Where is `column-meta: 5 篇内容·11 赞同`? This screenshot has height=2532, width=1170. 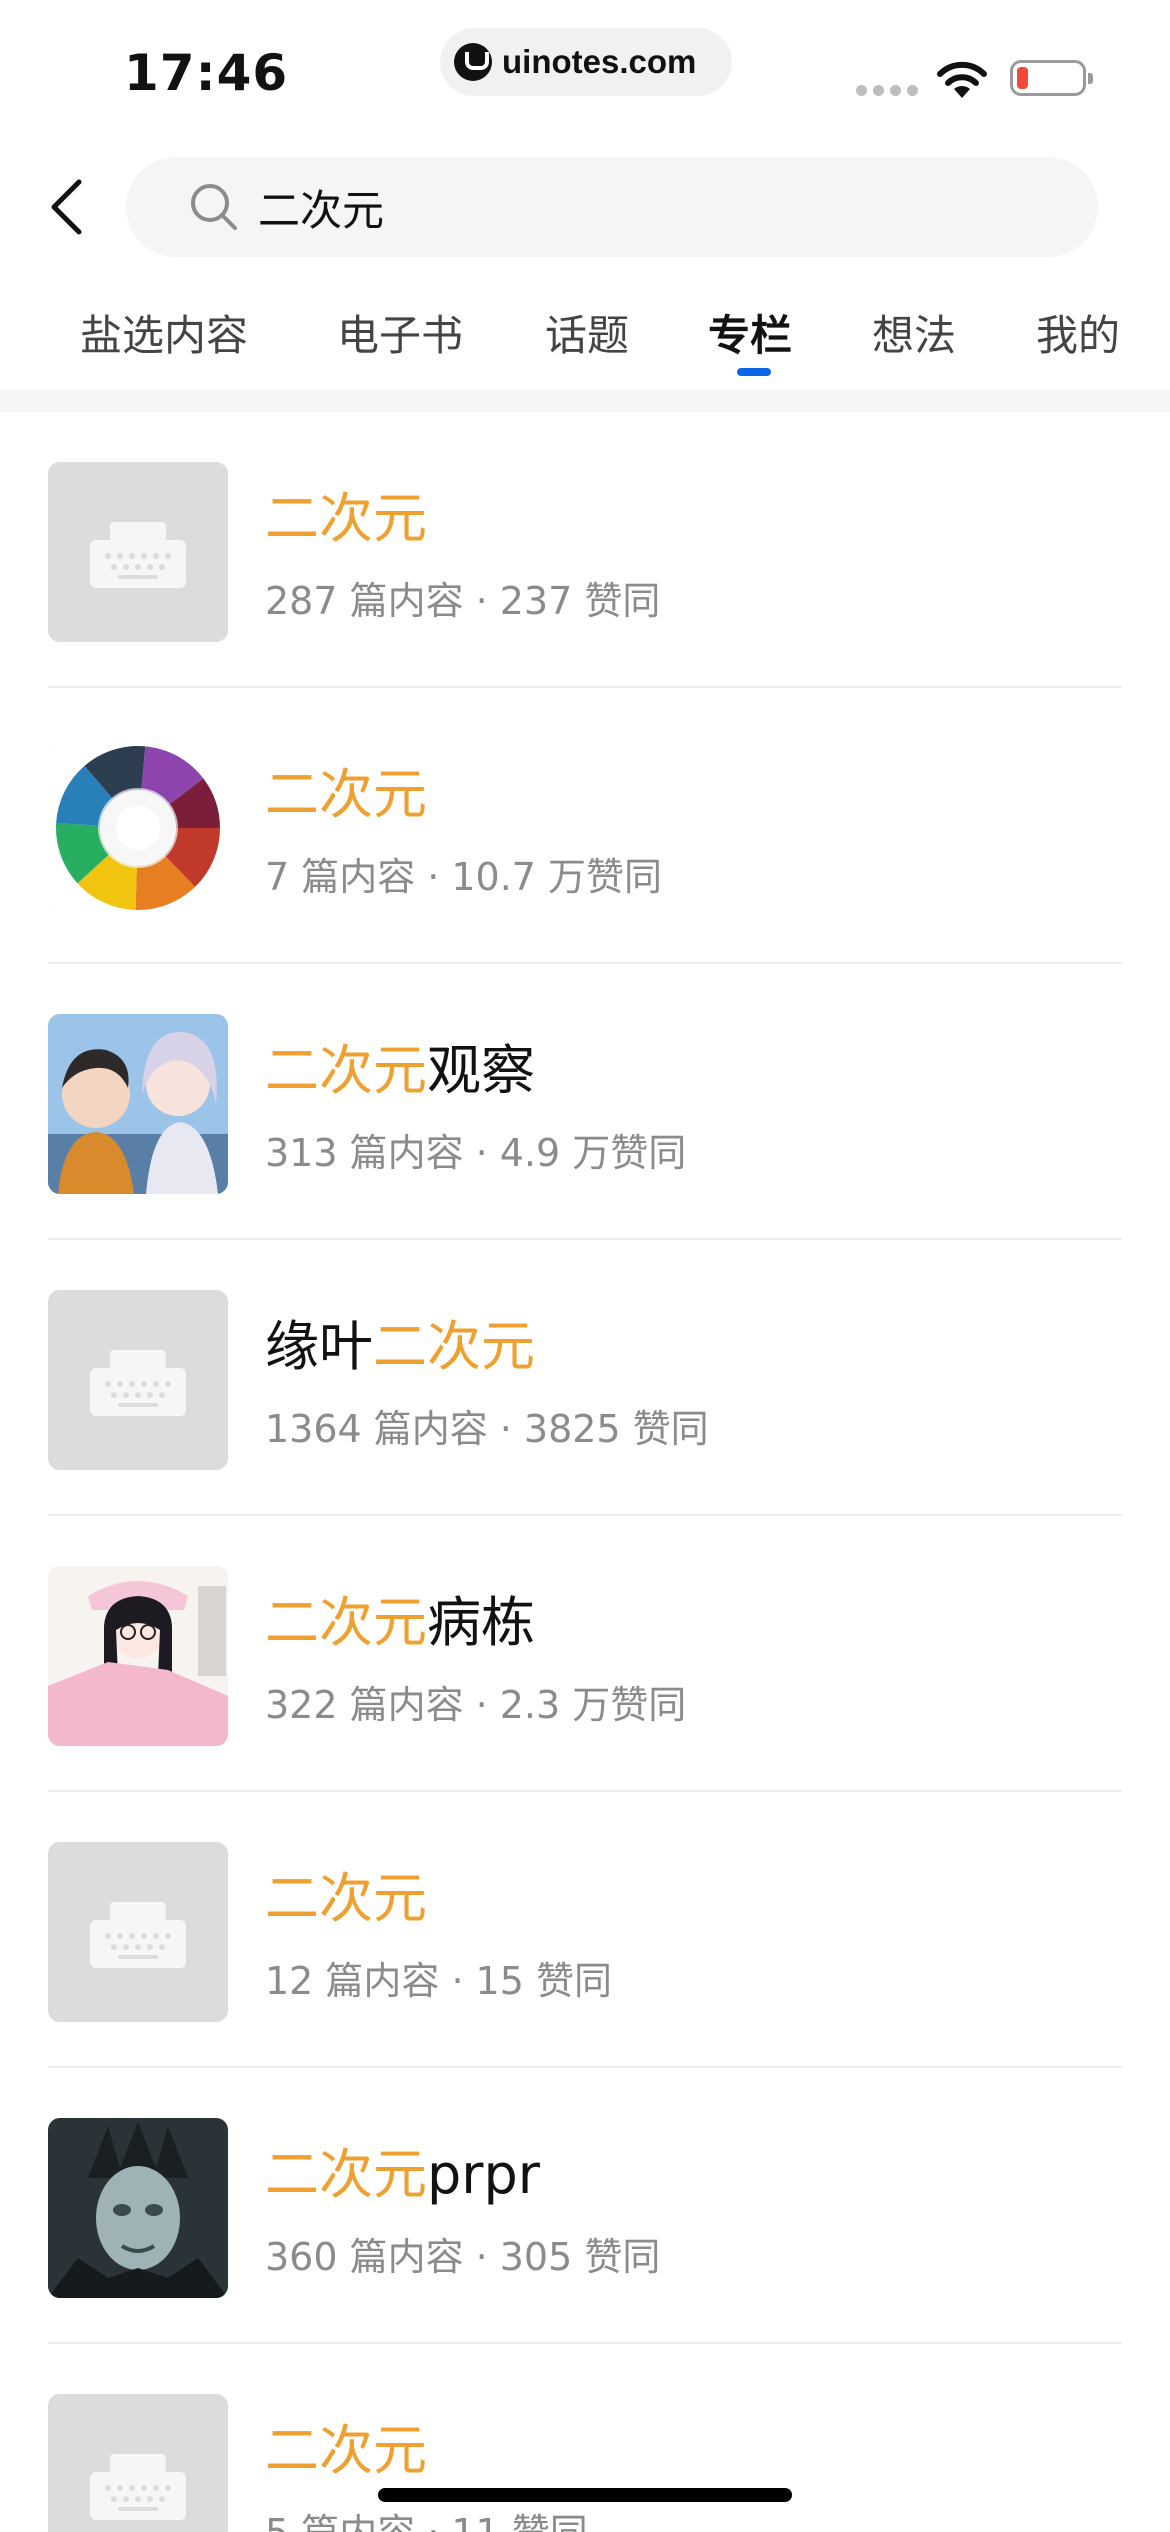
column-meta: 5 篇内容·11 赞同 is located at coordinates (426, 2517).